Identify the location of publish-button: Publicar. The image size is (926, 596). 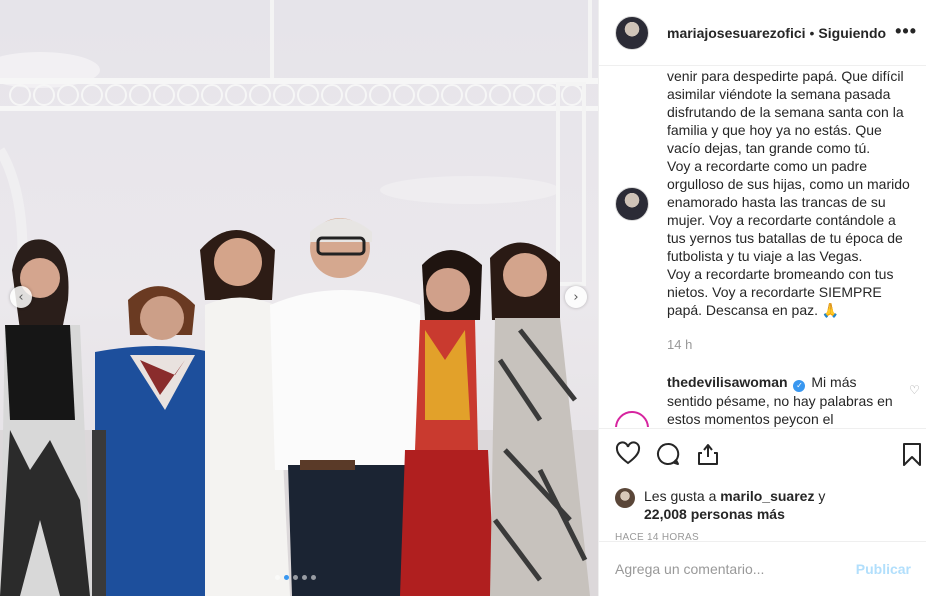
(883, 569).